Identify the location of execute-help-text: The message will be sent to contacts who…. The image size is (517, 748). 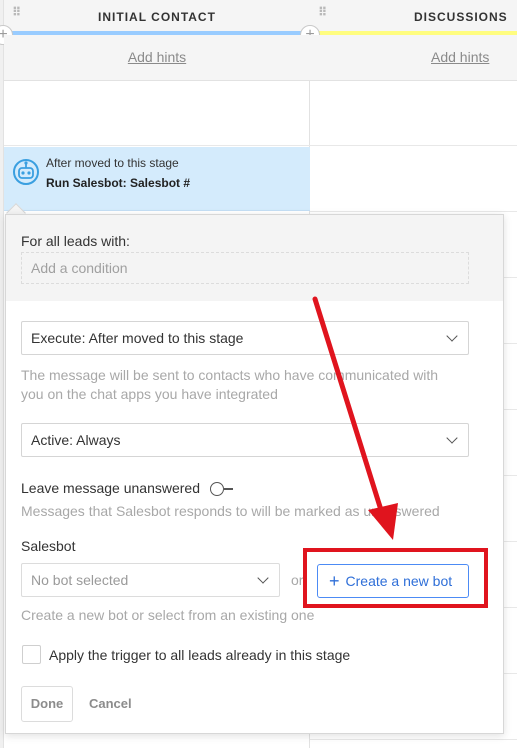
(230, 384).